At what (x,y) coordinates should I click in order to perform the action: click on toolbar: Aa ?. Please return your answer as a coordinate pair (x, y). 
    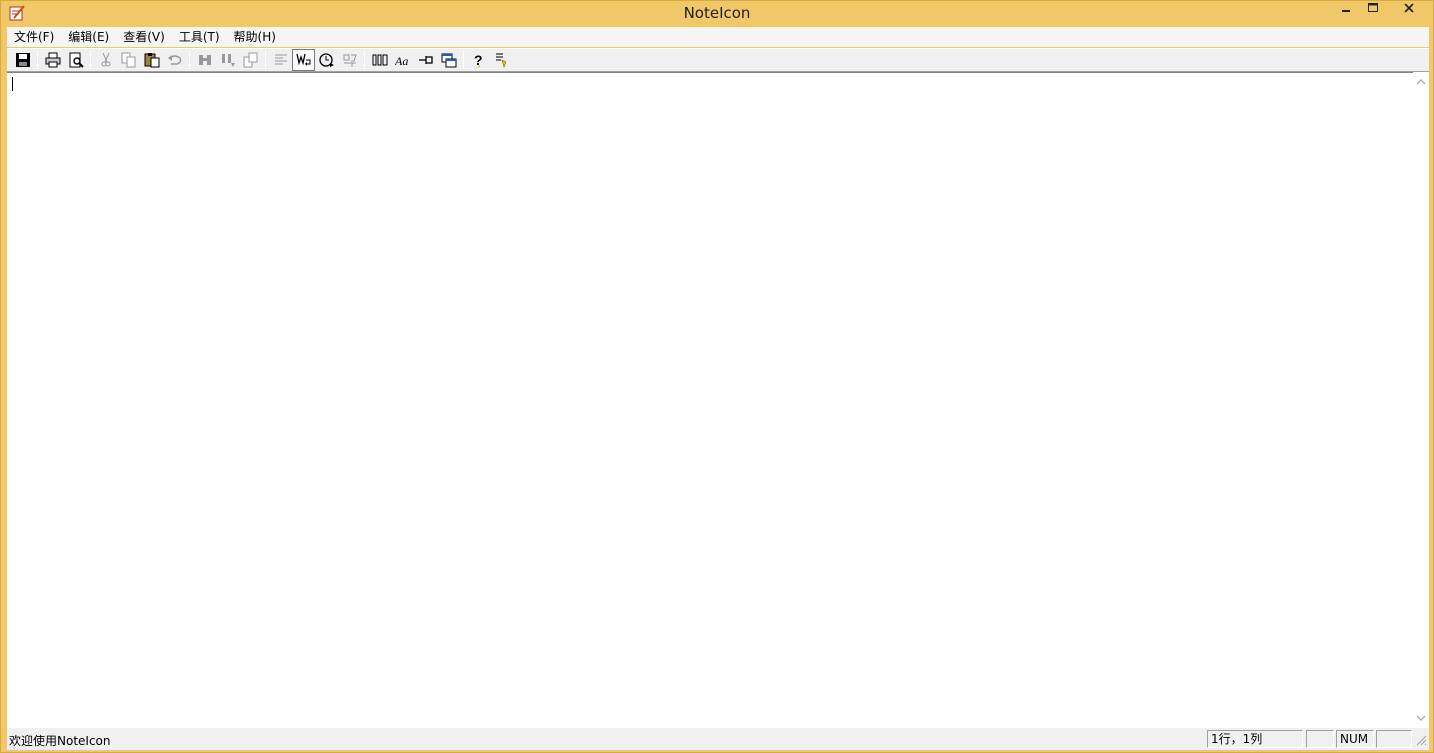
    Looking at the image, I should click on (718, 60).